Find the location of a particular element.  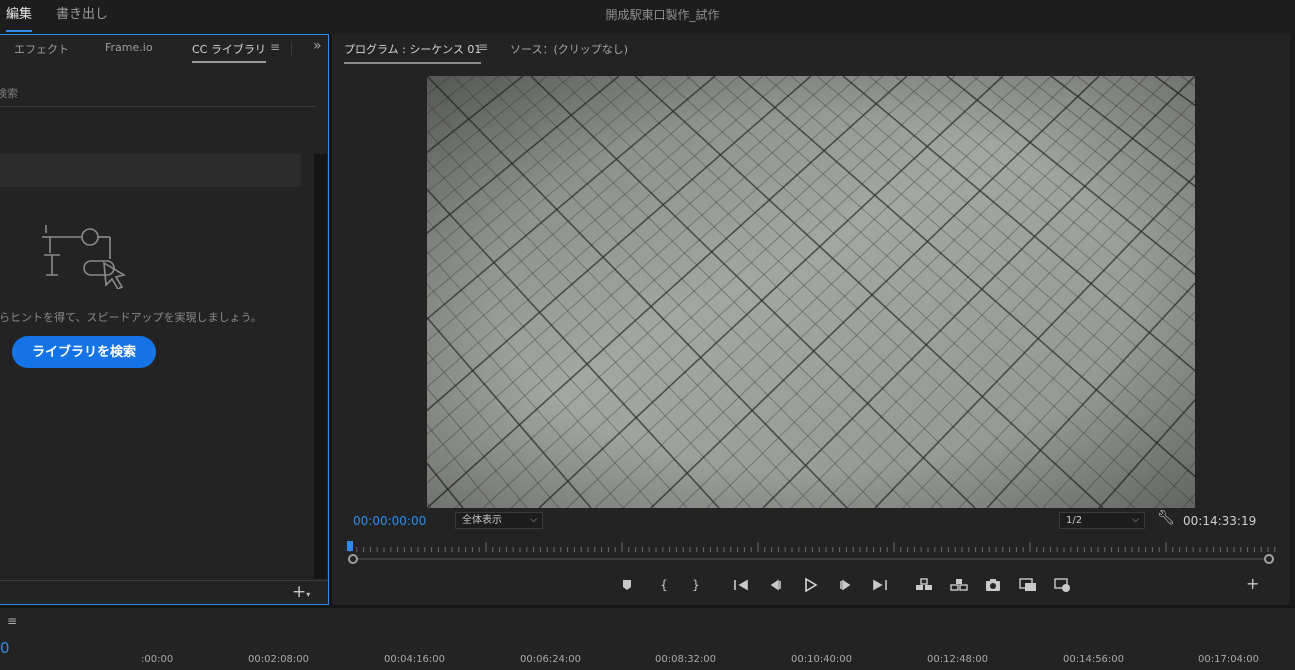

project-title: 開成駅東口製作_試作 is located at coordinates (662, 15).